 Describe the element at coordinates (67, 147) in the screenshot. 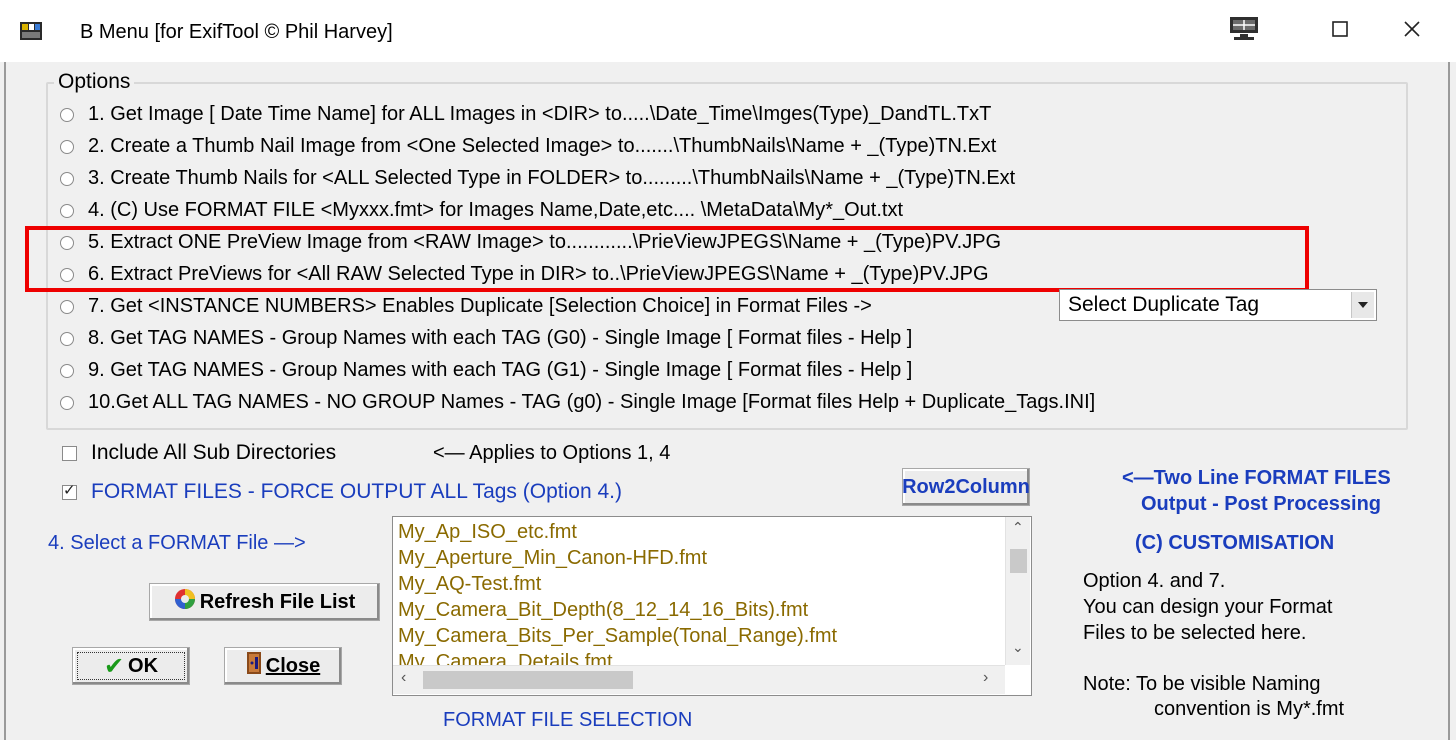

I see `option-2-radio` at that location.